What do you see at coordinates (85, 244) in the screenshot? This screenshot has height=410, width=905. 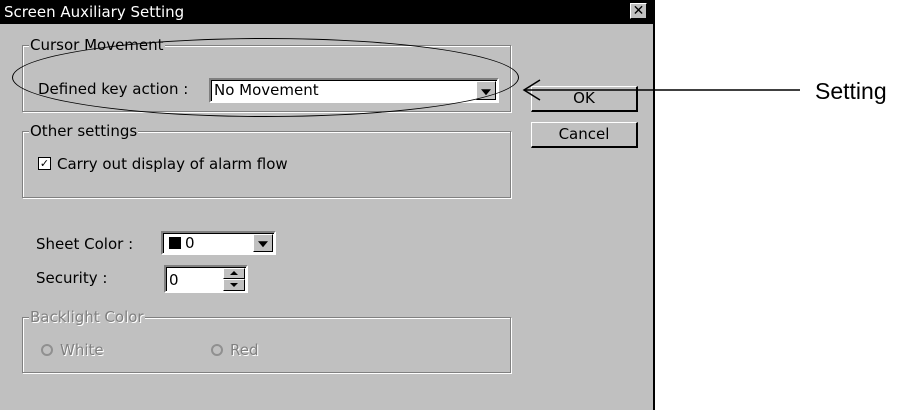 I see `sheet-color-label: Sheet Color :` at bounding box center [85, 244].